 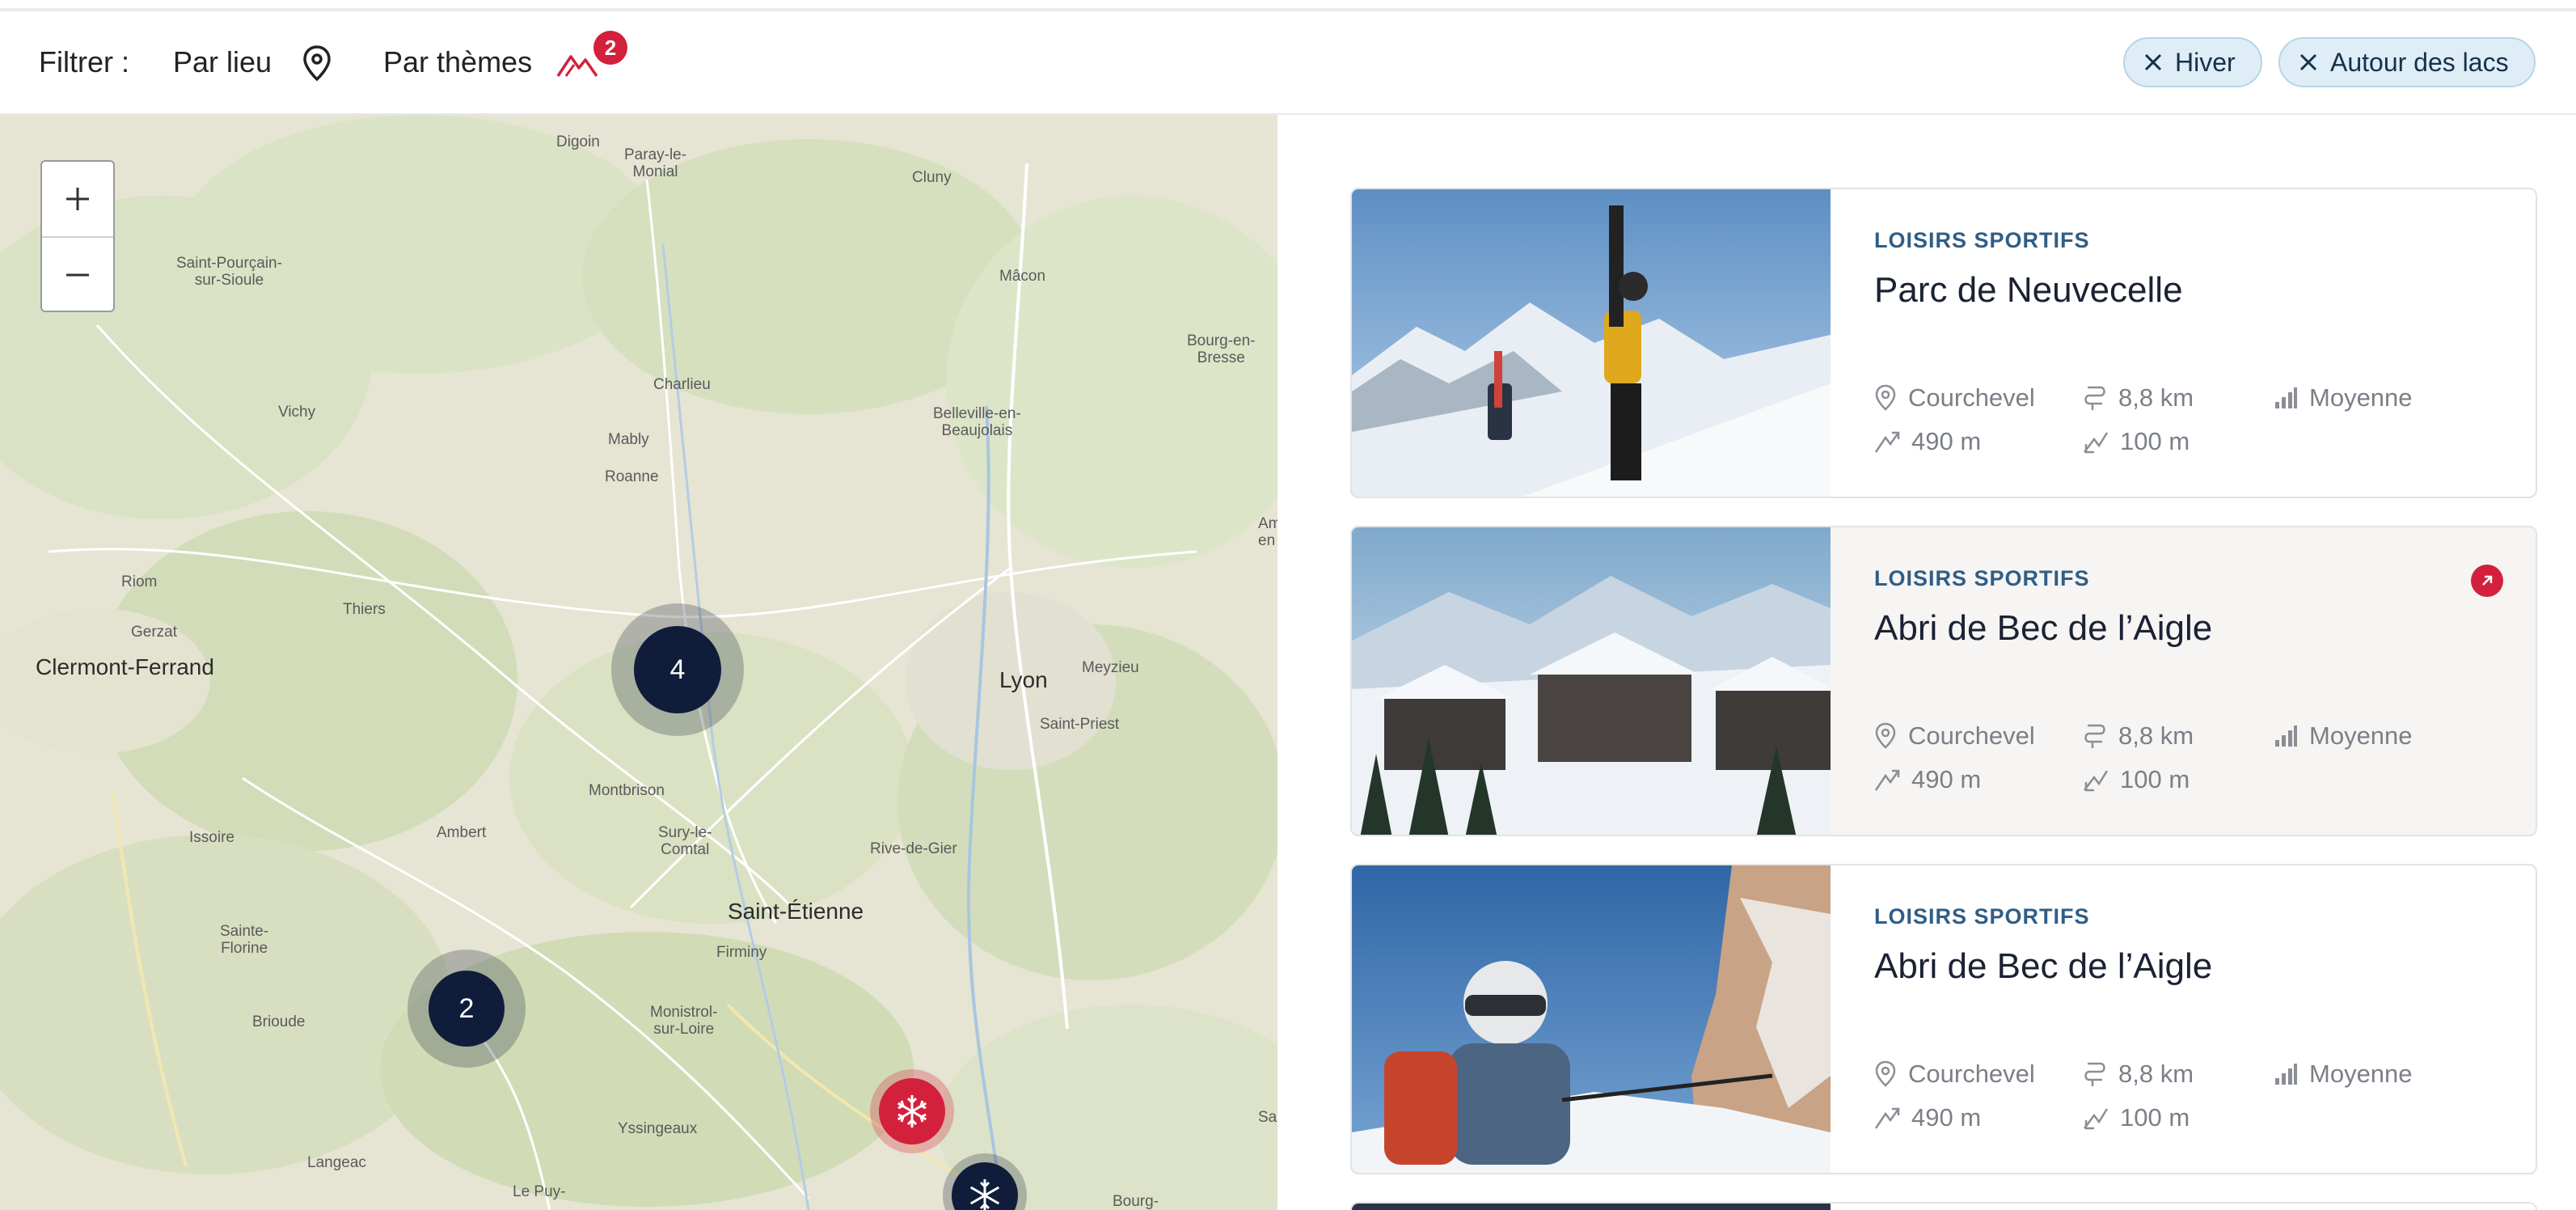 I want to click on map-label: Firminy, so click(x=741, y=952).